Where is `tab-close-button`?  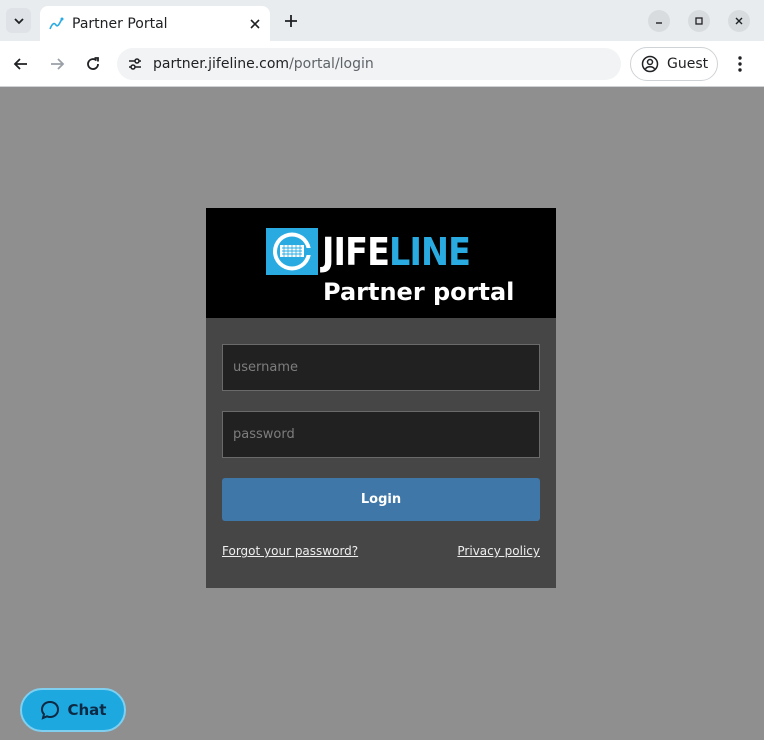 tab-close-button is located at coordinates (255, 24).